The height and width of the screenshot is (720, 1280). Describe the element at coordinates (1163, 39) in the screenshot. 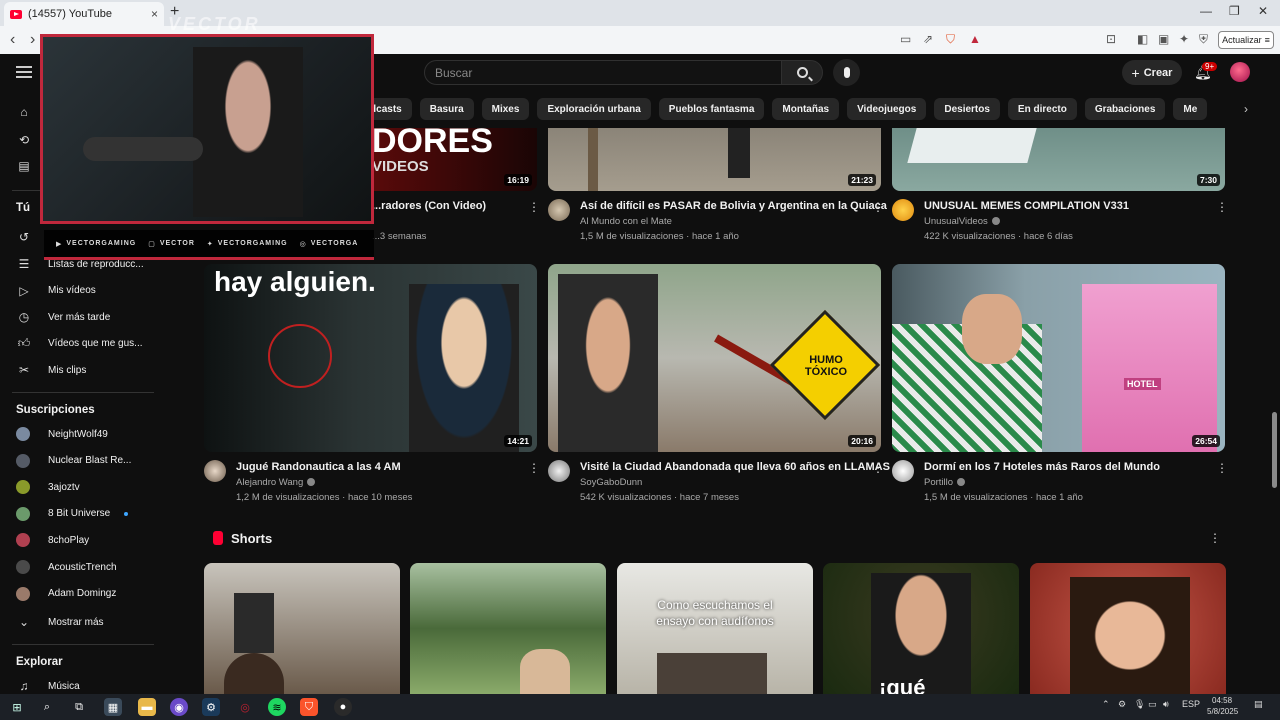

I see `wallet-icon: ▣` at that location.